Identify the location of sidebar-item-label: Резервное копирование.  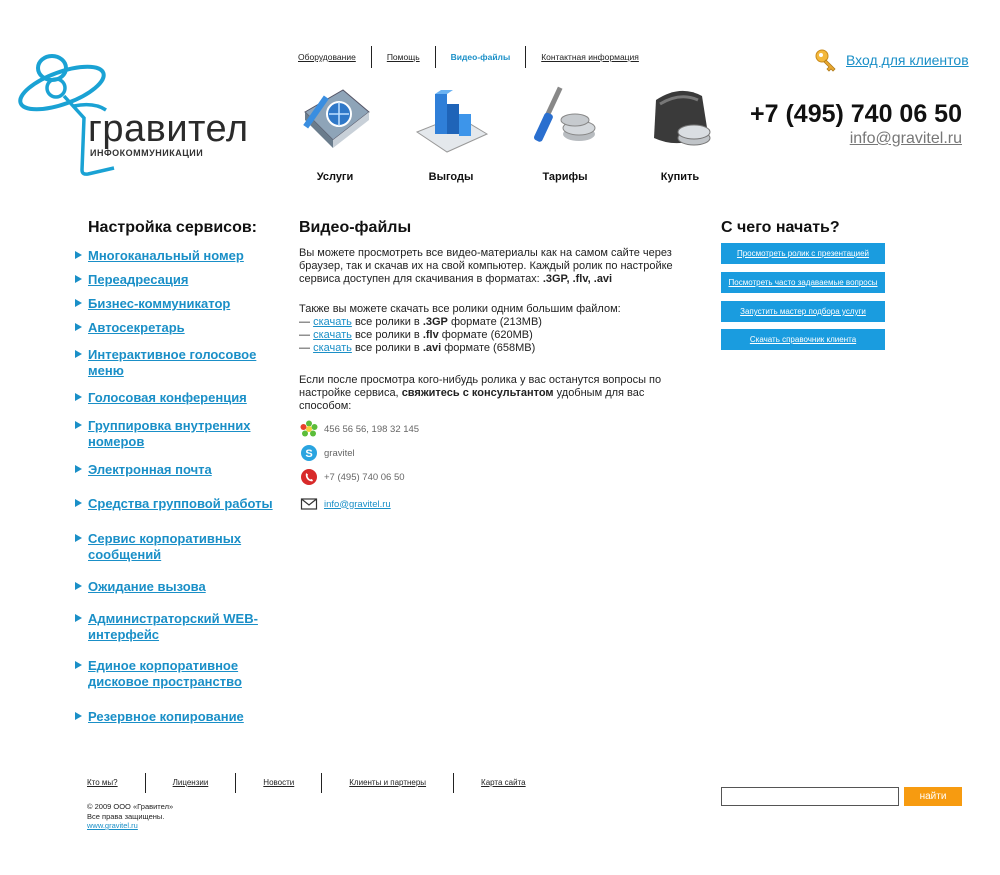
(166, 717).